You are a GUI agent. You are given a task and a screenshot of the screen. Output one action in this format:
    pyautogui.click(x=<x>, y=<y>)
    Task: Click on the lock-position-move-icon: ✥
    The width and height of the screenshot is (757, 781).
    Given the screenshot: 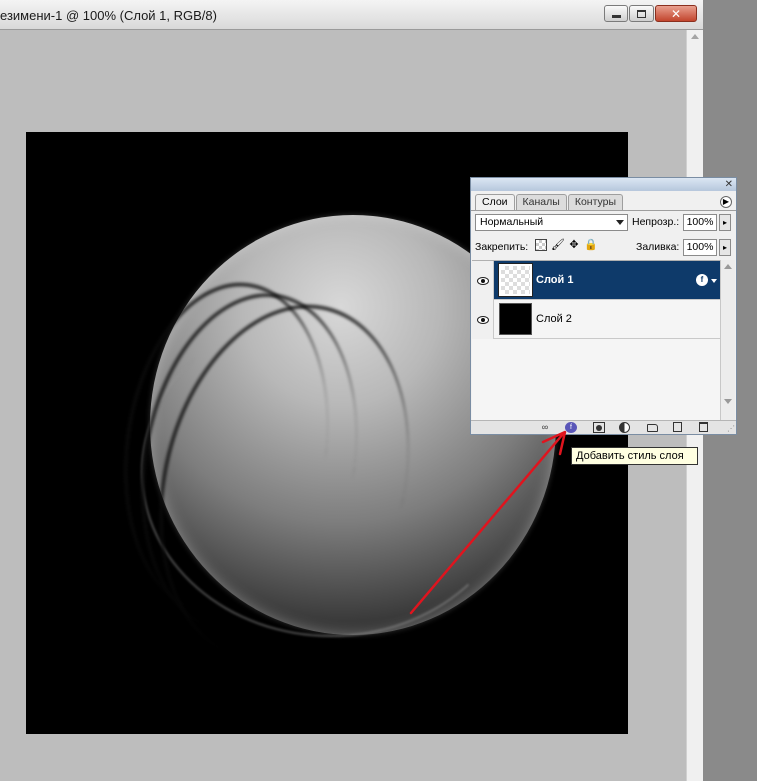 What is the action you would take?
    pyautogui.click(x=574, y=245)
    